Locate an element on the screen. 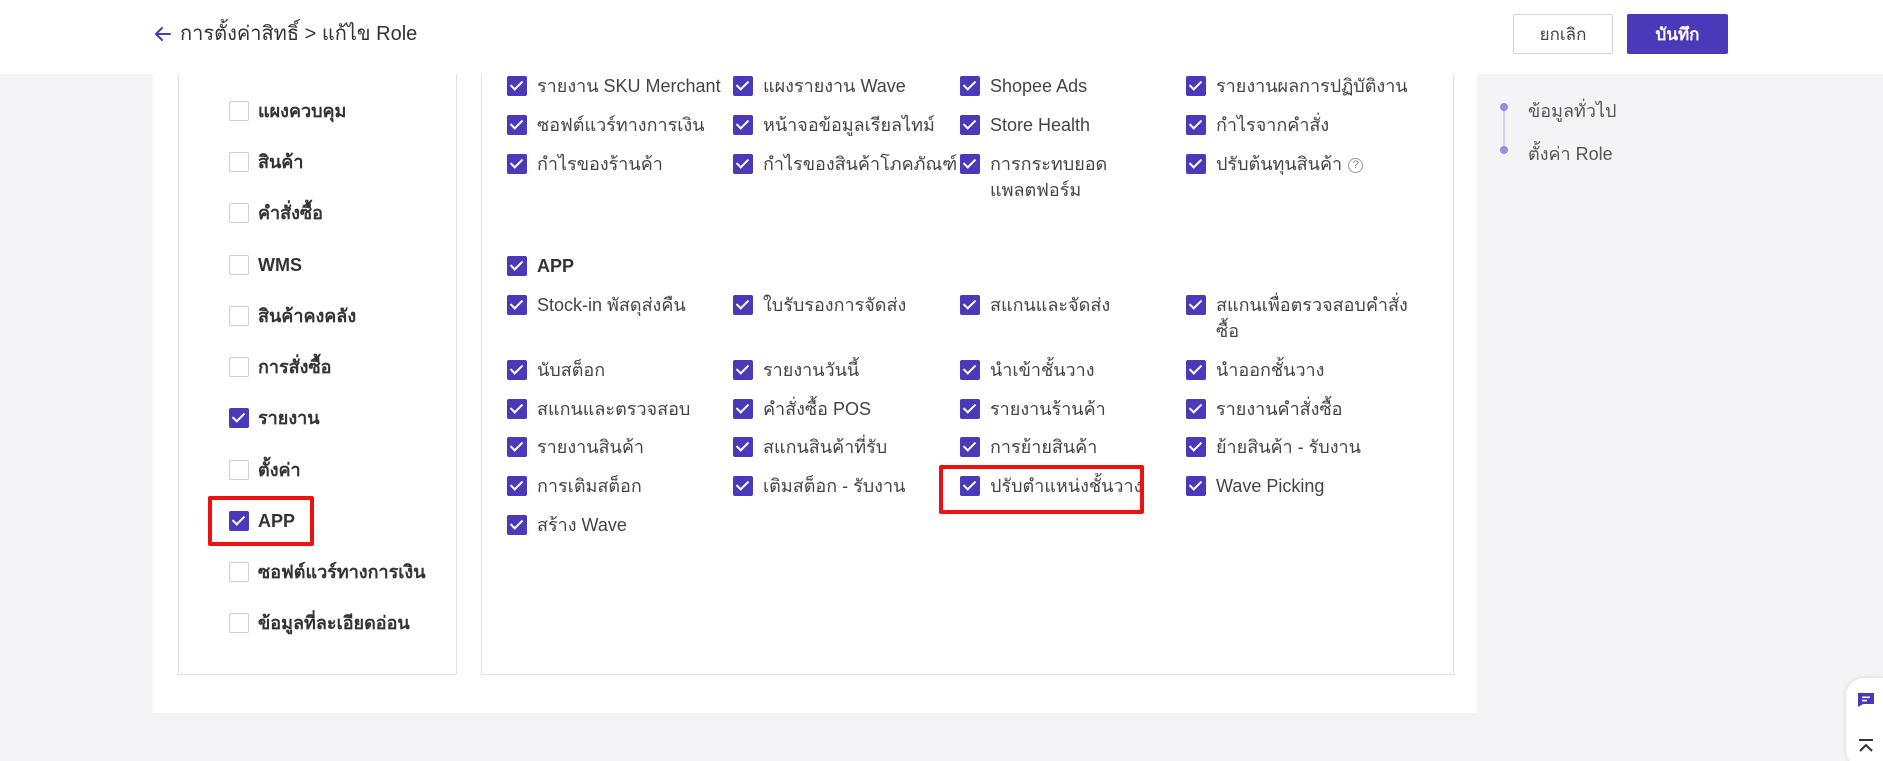  app-item-label: Wave Picking is located at coordinates (1270, 486).